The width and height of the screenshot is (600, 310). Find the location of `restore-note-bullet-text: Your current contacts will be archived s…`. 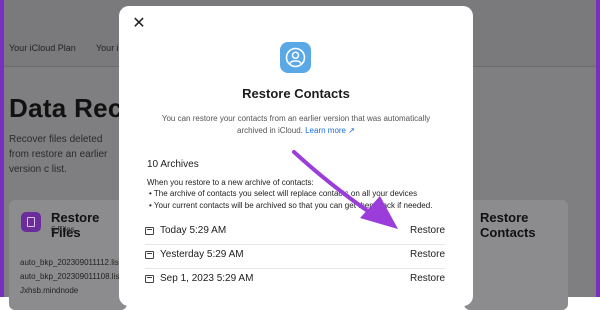

restore-note-bullet-text: Your current contacts will be archived s… is located at coordinates (293, 205).